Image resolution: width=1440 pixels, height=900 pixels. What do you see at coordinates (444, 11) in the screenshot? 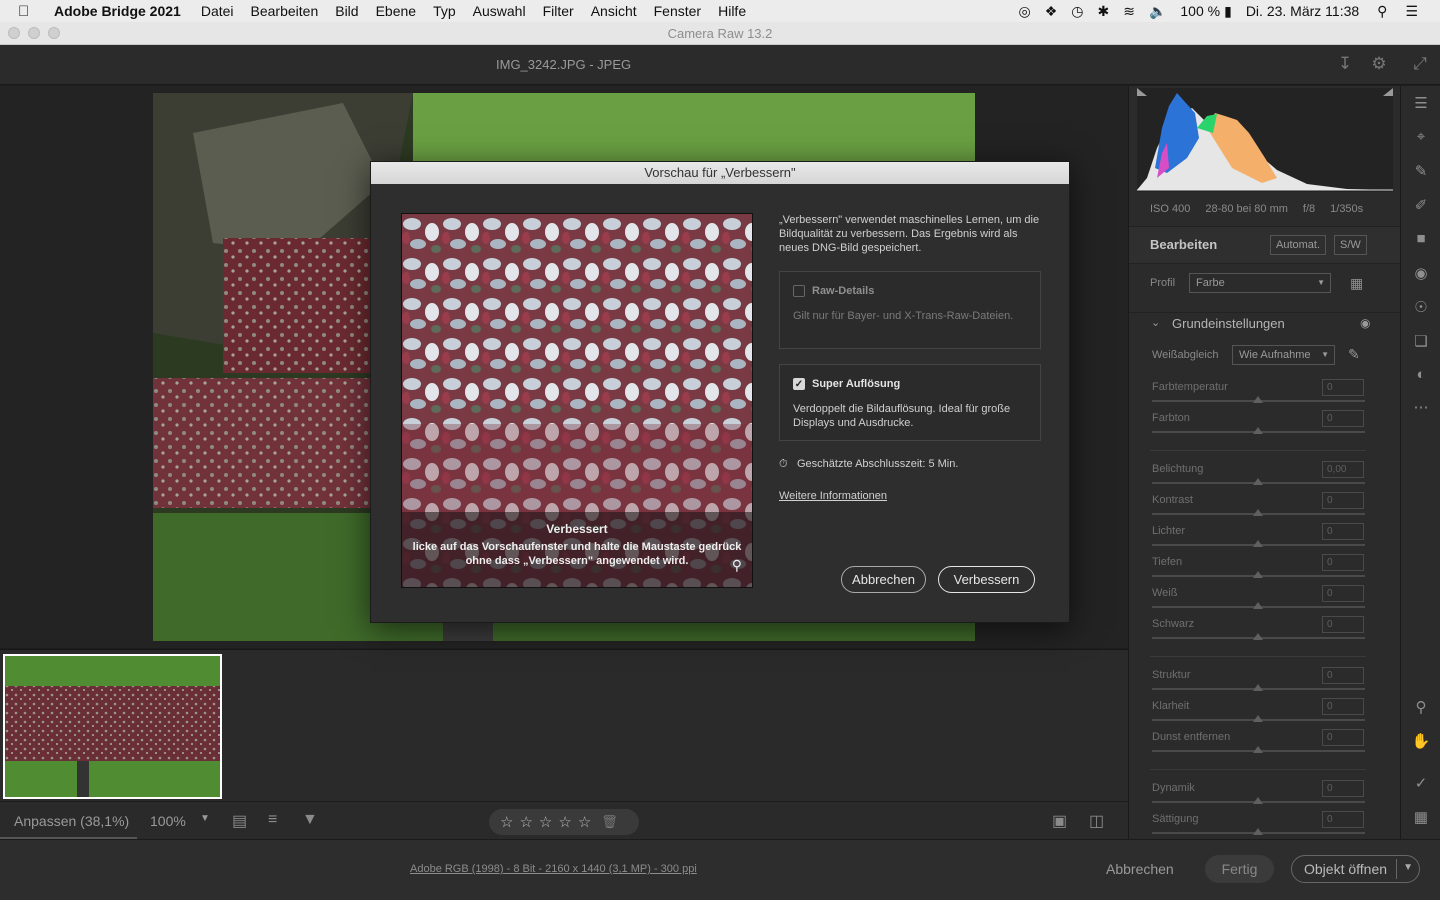
I see `menu-typ: Typ` at bounding box center [444, 11].